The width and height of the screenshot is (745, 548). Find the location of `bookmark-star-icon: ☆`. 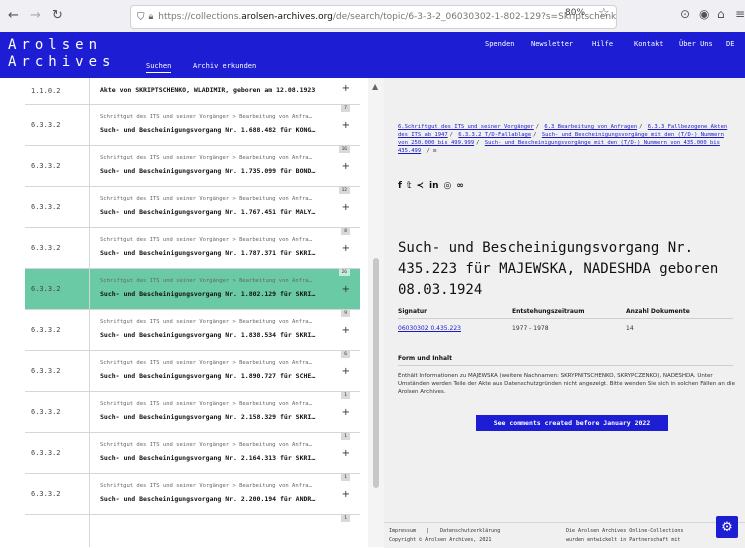

bookmark-star-icon: ☆ is located at coordinates (604, 13).